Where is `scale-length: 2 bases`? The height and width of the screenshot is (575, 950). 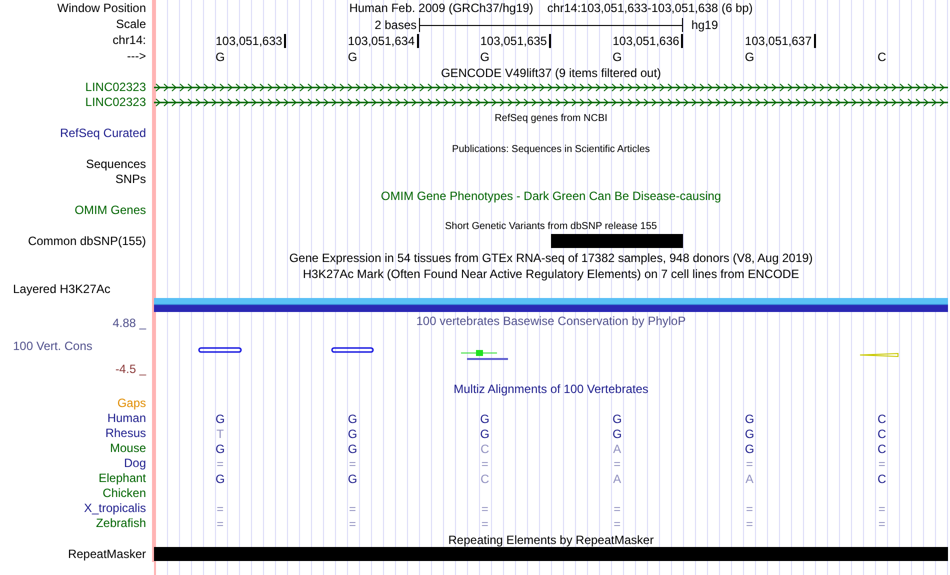
scale-length: 2 bases is located at coordinates (395, 25).